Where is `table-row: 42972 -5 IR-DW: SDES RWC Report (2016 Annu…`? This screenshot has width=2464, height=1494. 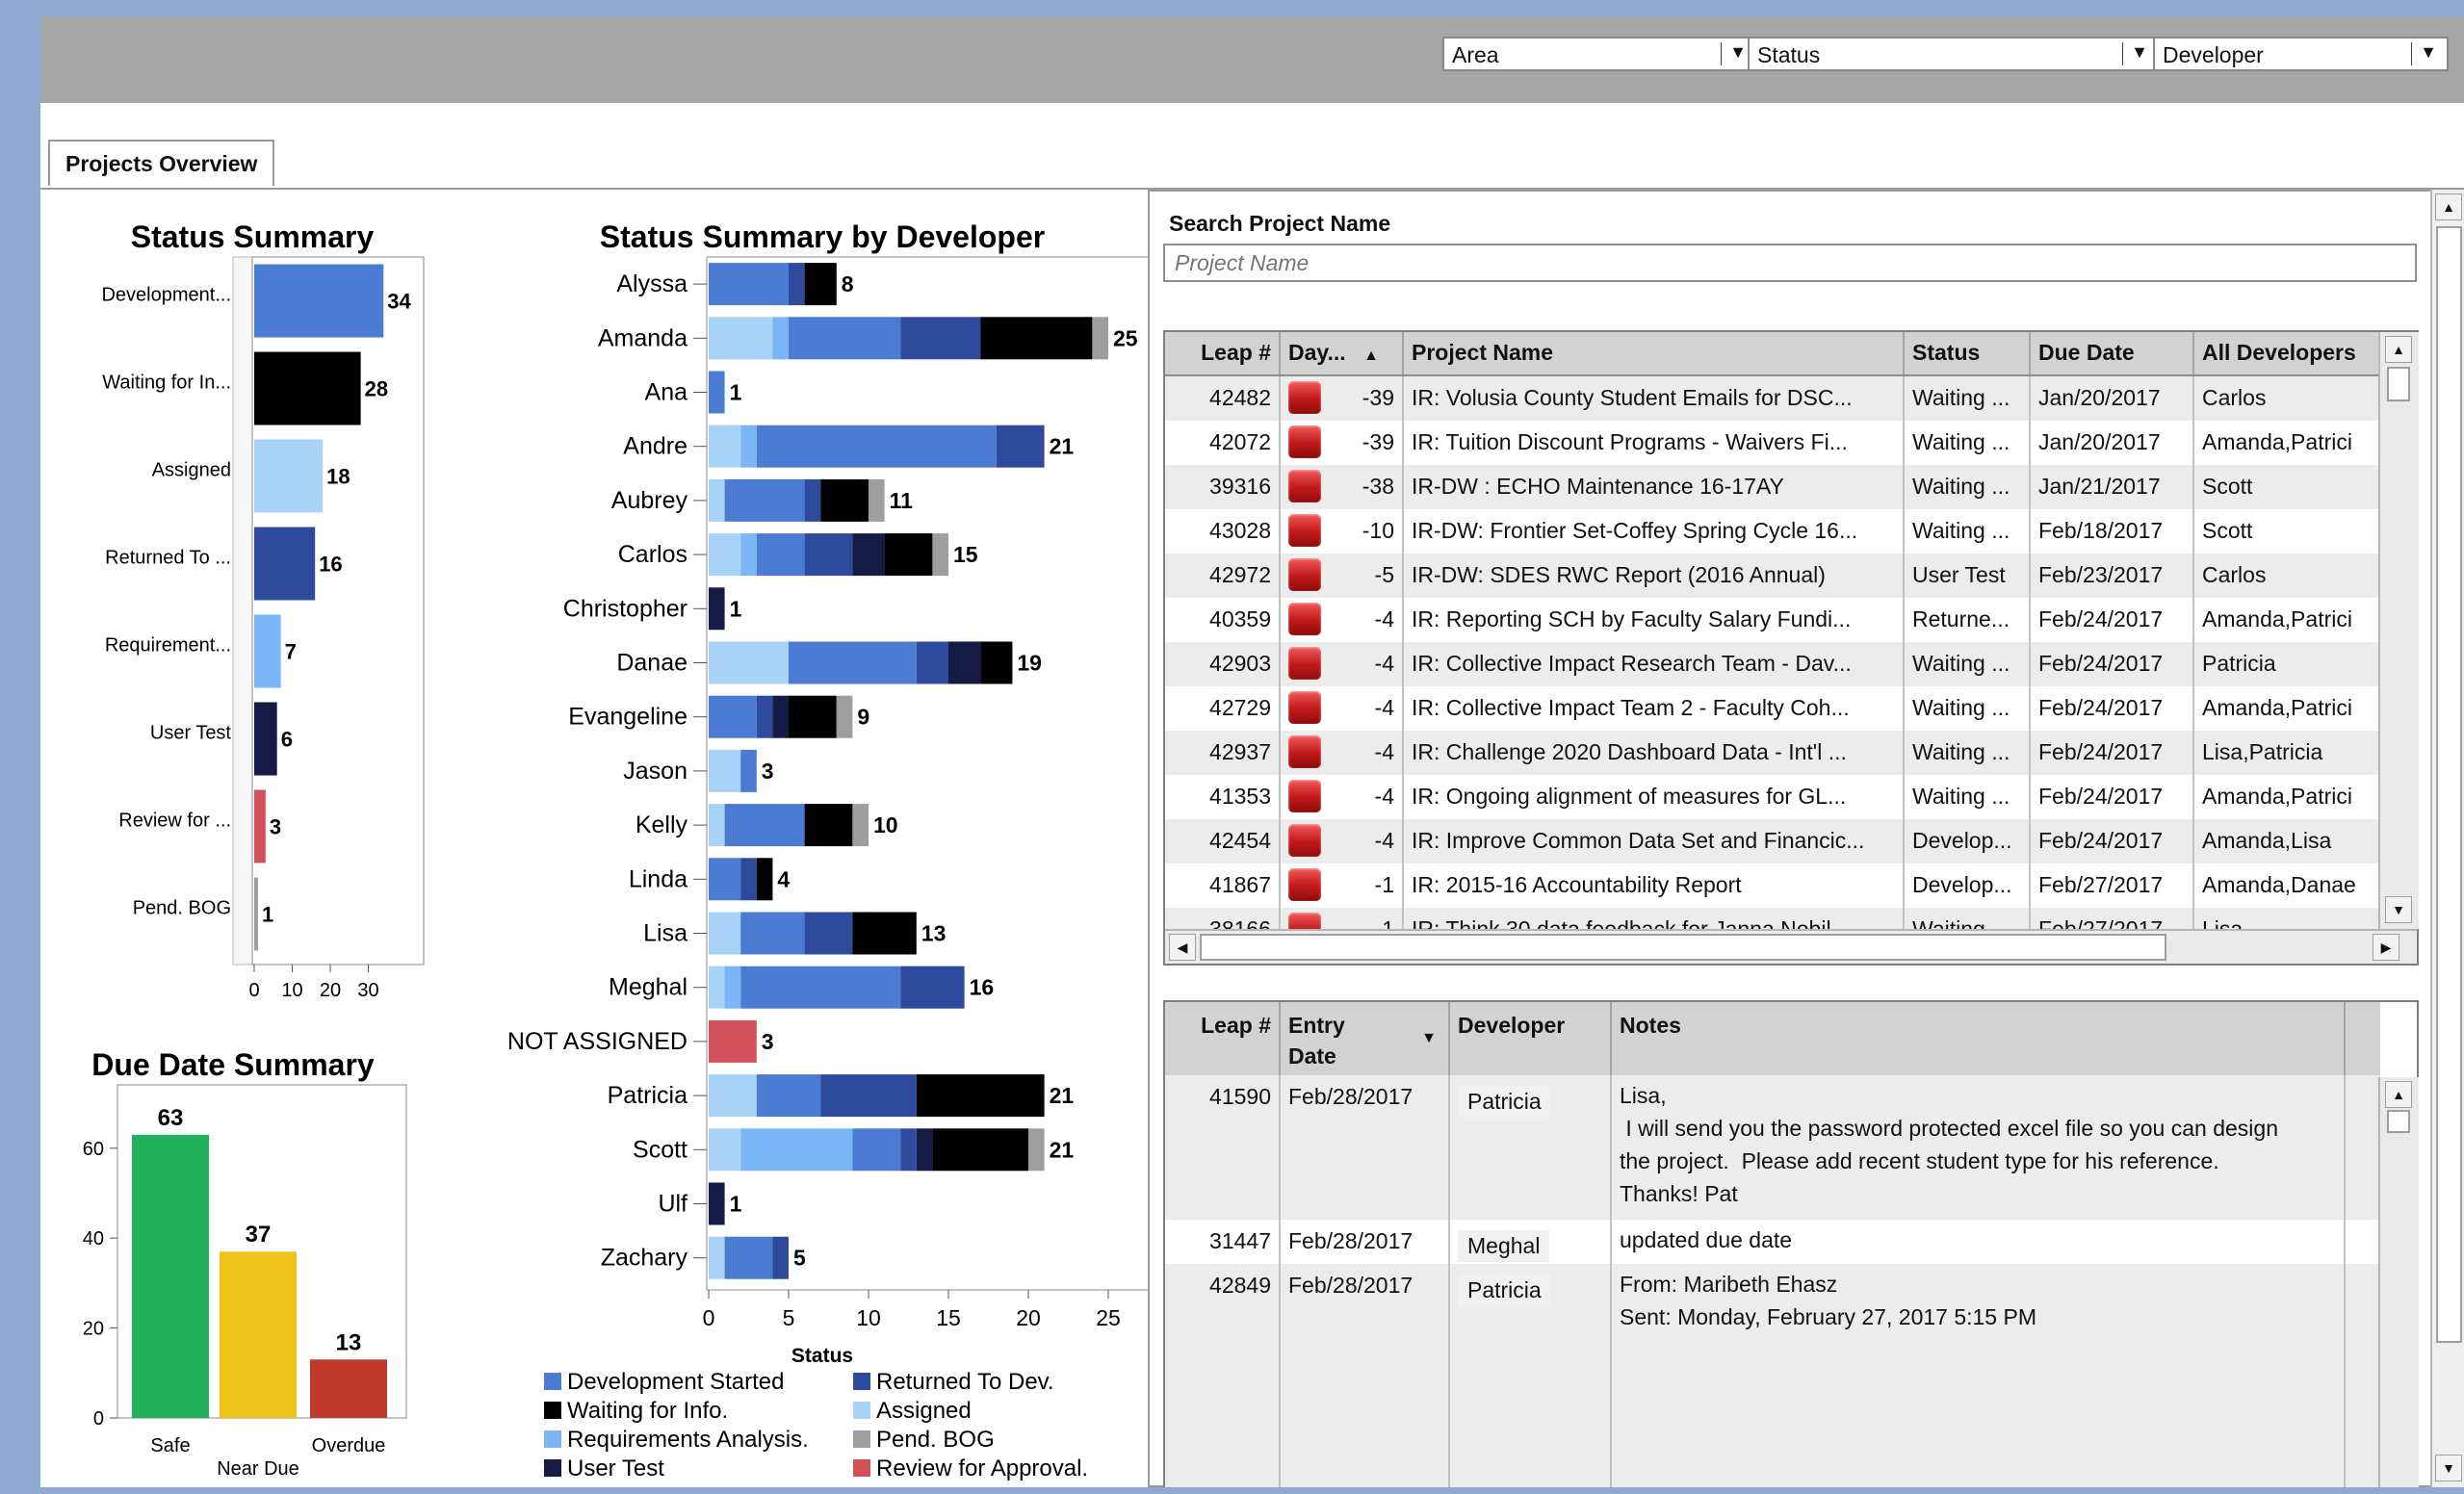 table-row: 42972 -5 IR-DW: SDES RWC Report (2016 Annu… is located at coordinates (1772, 576).